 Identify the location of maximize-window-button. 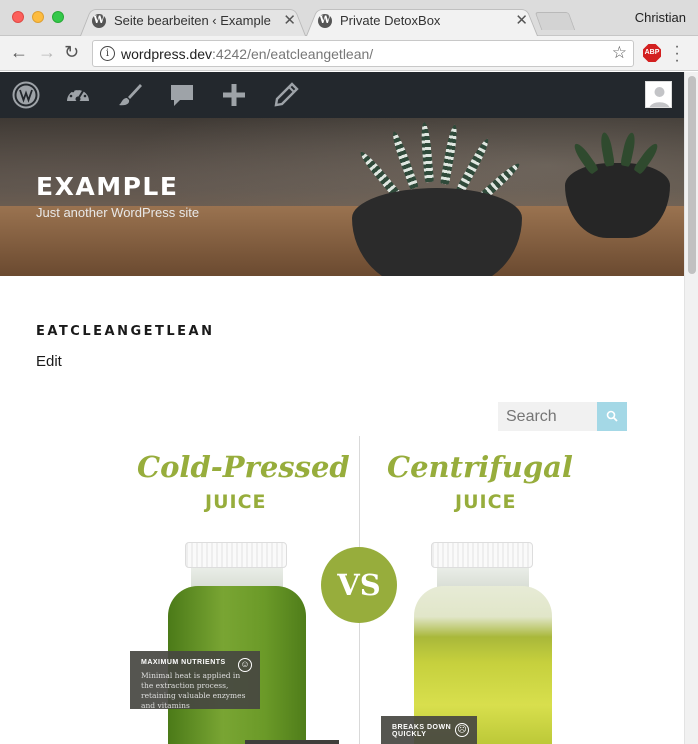
(58, 17).